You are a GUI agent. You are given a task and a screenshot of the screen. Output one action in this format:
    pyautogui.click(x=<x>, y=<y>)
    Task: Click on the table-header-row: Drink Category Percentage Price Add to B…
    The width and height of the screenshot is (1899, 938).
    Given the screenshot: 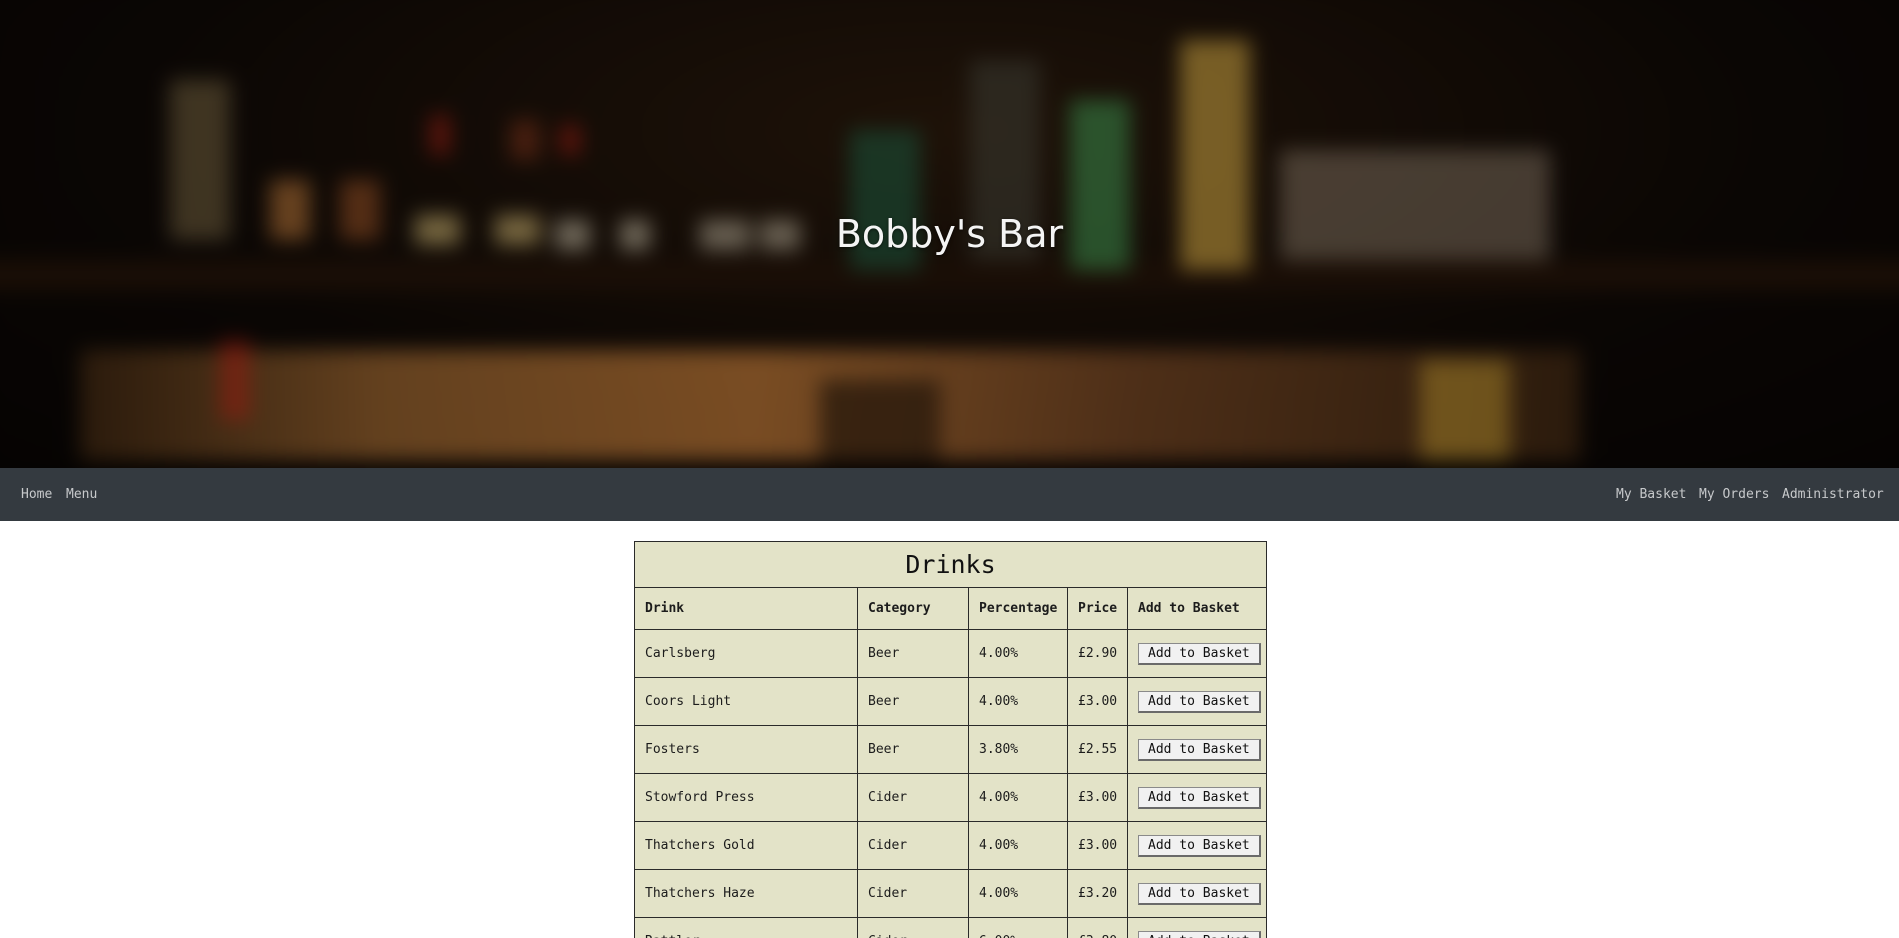 What is the action you would take?
    pyautogui.click(x=950, y=608)
    